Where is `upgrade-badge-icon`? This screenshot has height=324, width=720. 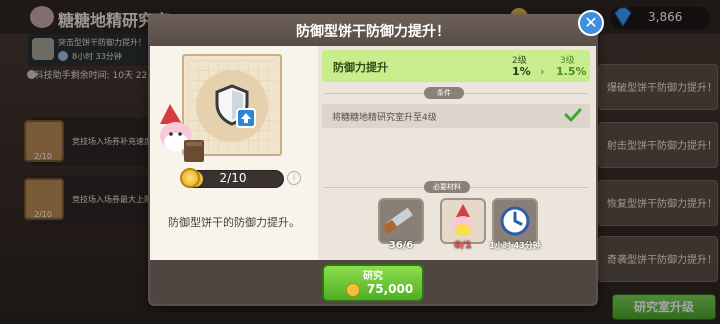
upgrade-badge-icon is located at coordinates (246, 118).